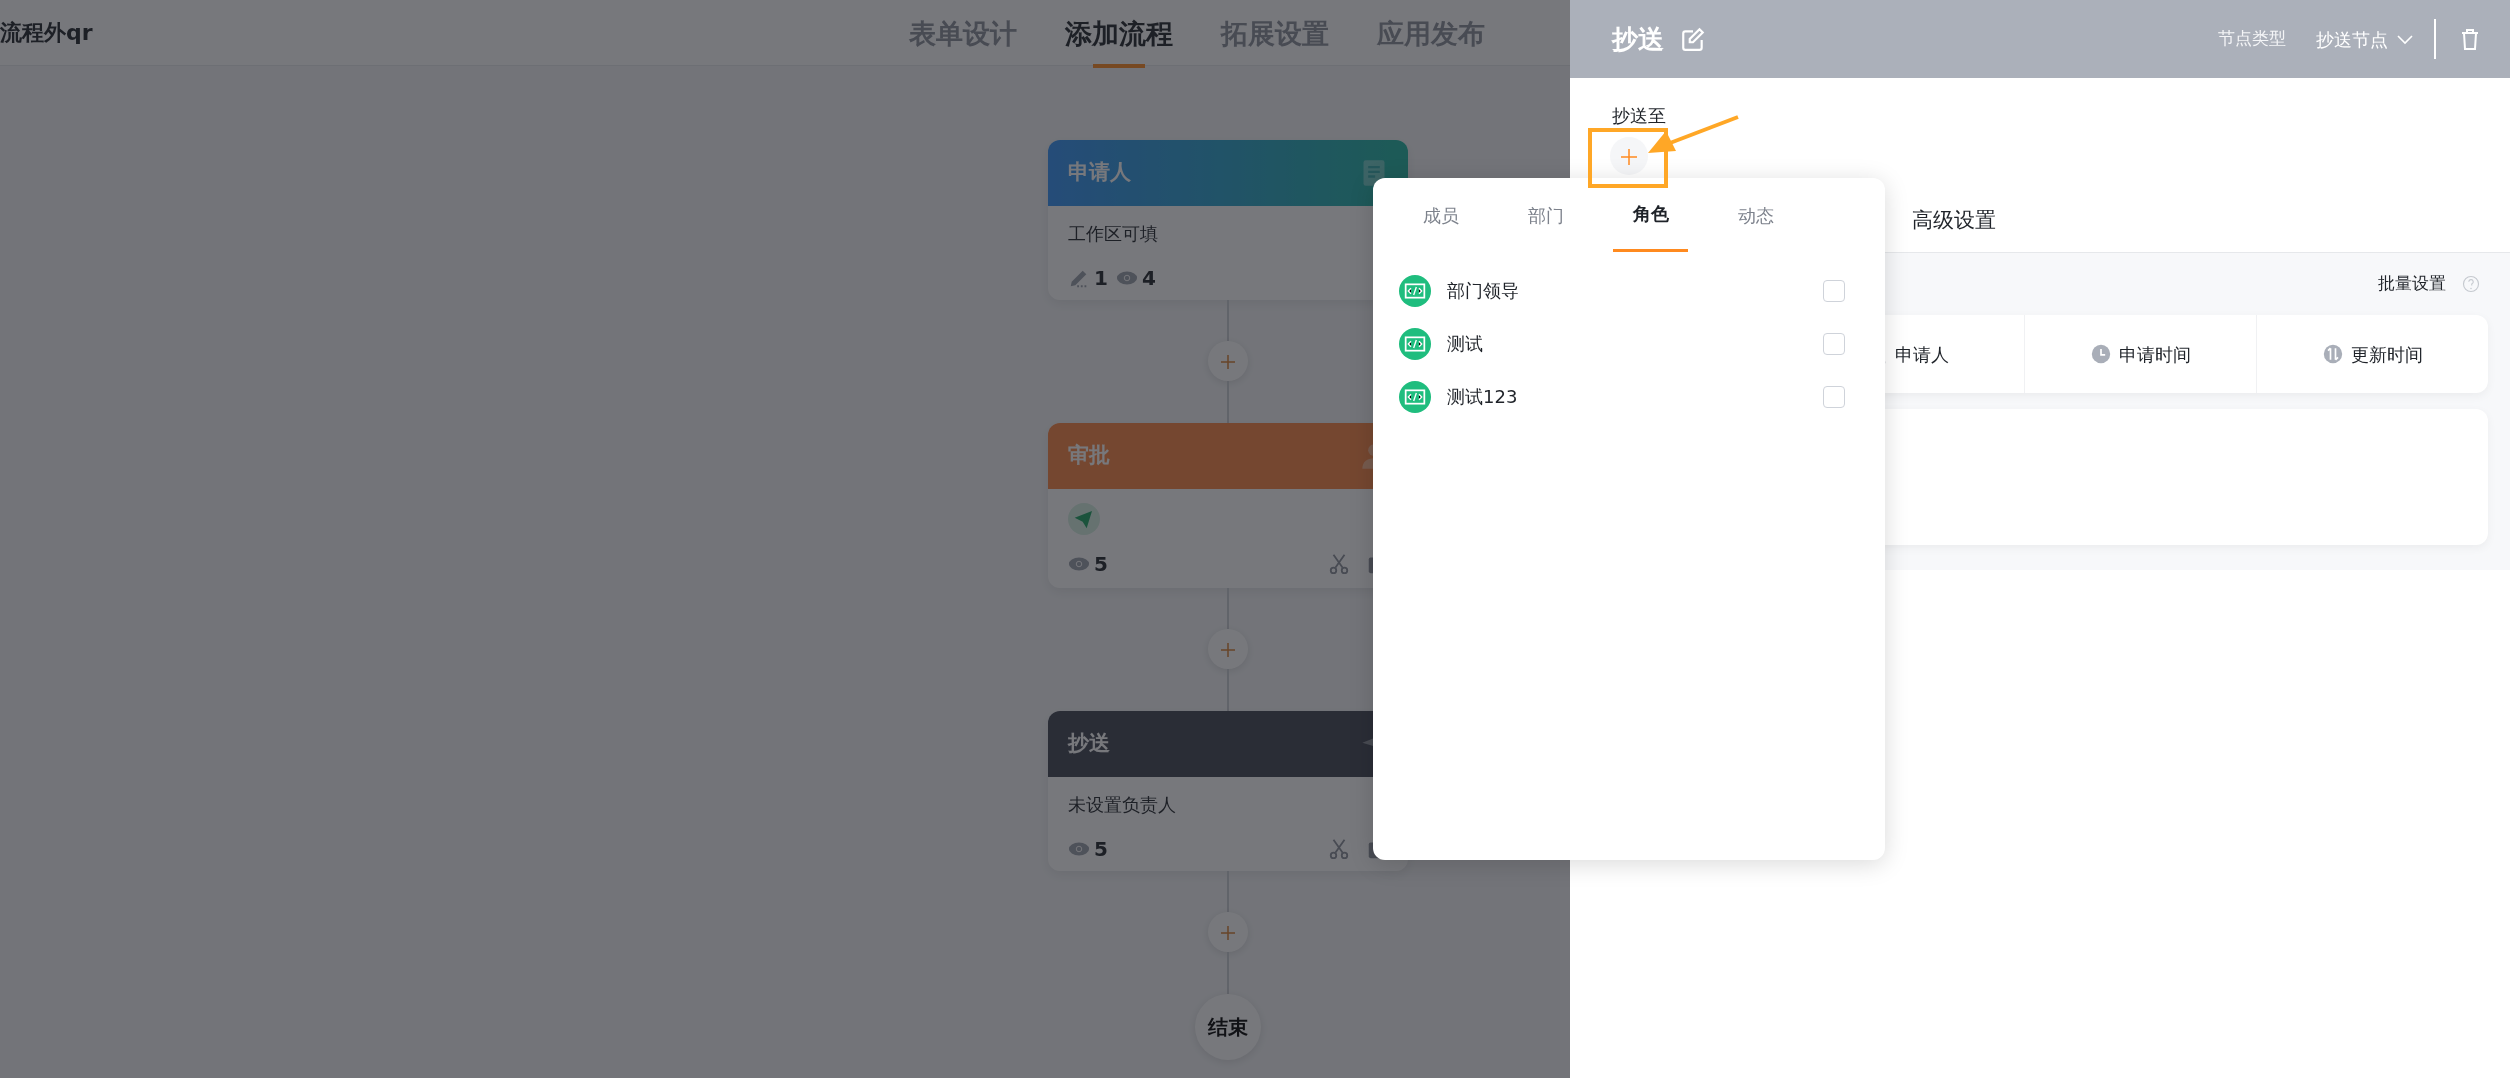 The image size is (2510, 1078). I want to click on column-label: 申请时间, so click(2154, 354).